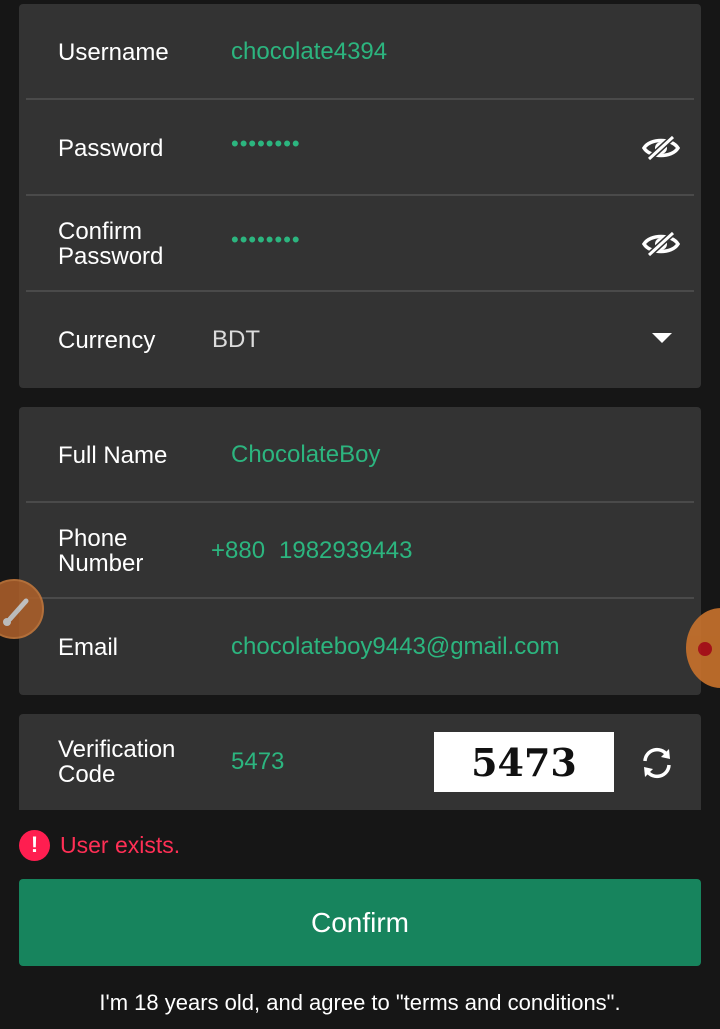 This screenshot has width=720, height=1029. I want to click on phone-country-code: +880, so click(238, 551).